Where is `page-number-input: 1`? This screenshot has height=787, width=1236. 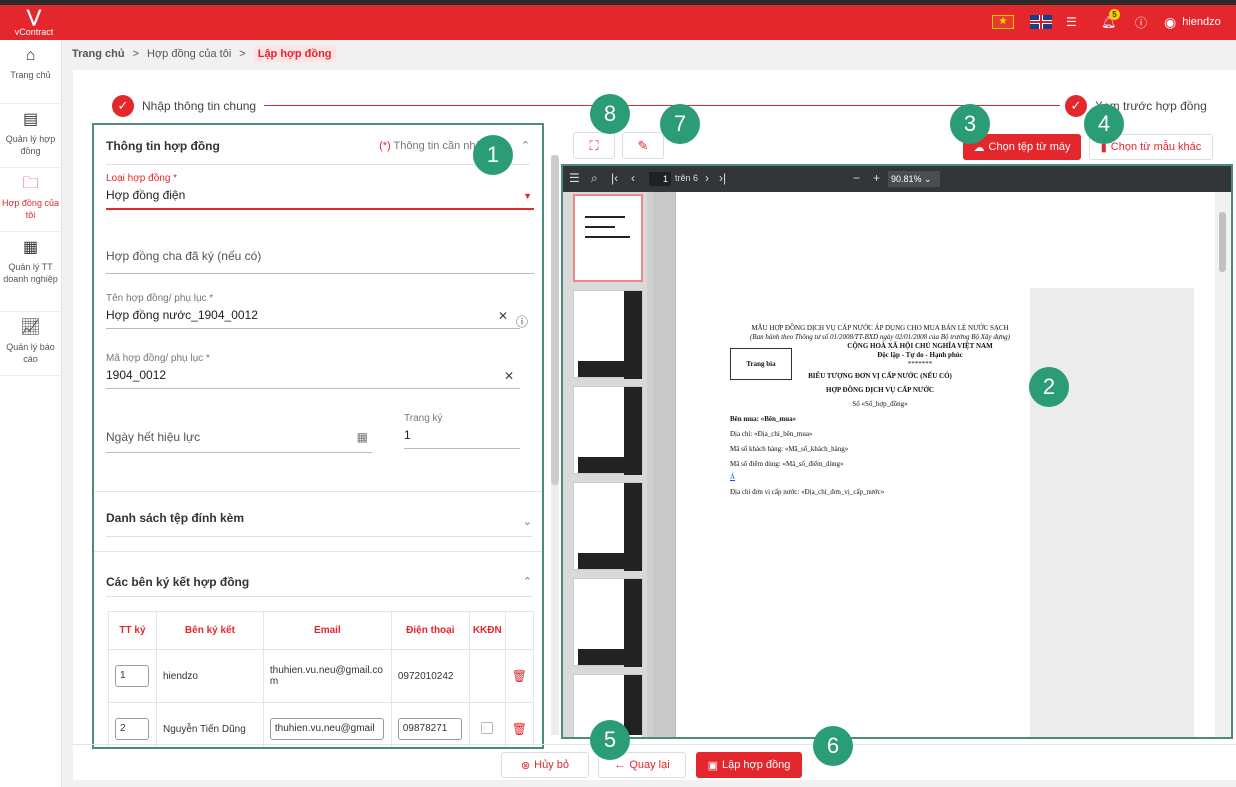
page-number-input: 1 is located at coordinates (660, 179).